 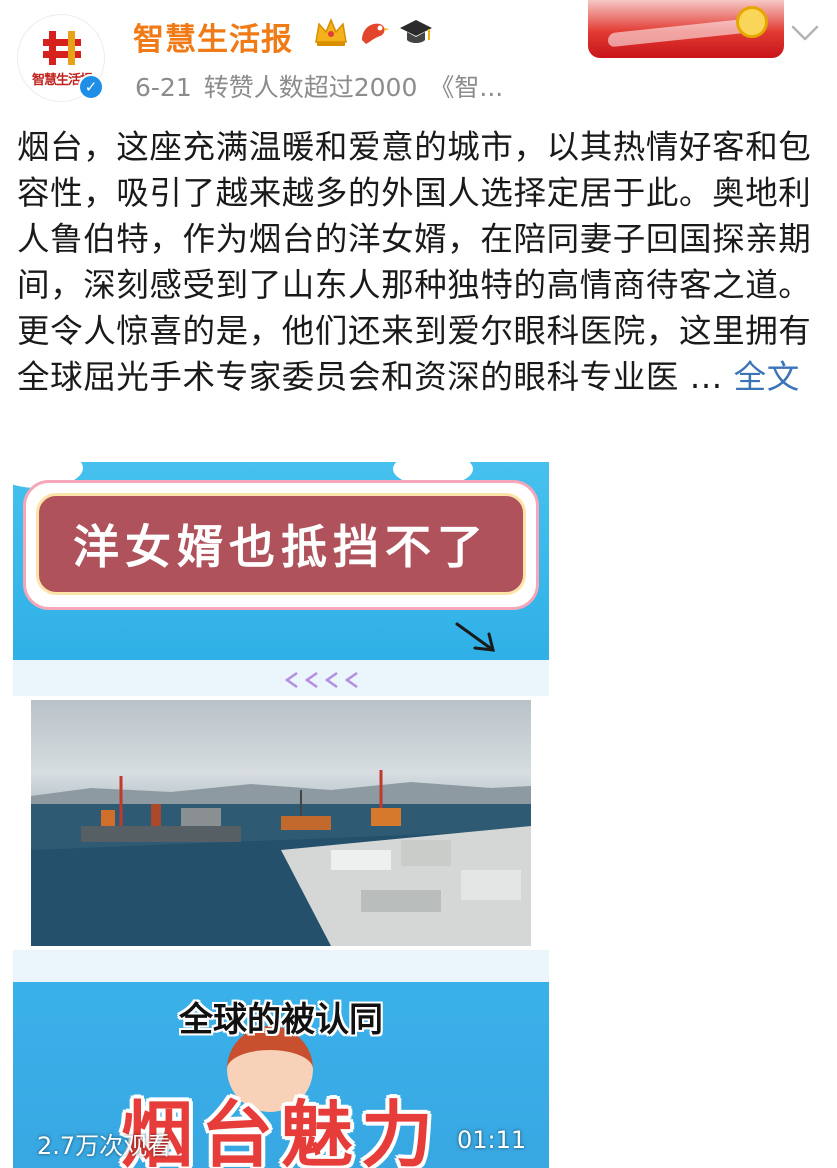 What do you see at coordinates (331, 32) in the screenshot?
I see `crown-icon` at bounding box center [331, 32].